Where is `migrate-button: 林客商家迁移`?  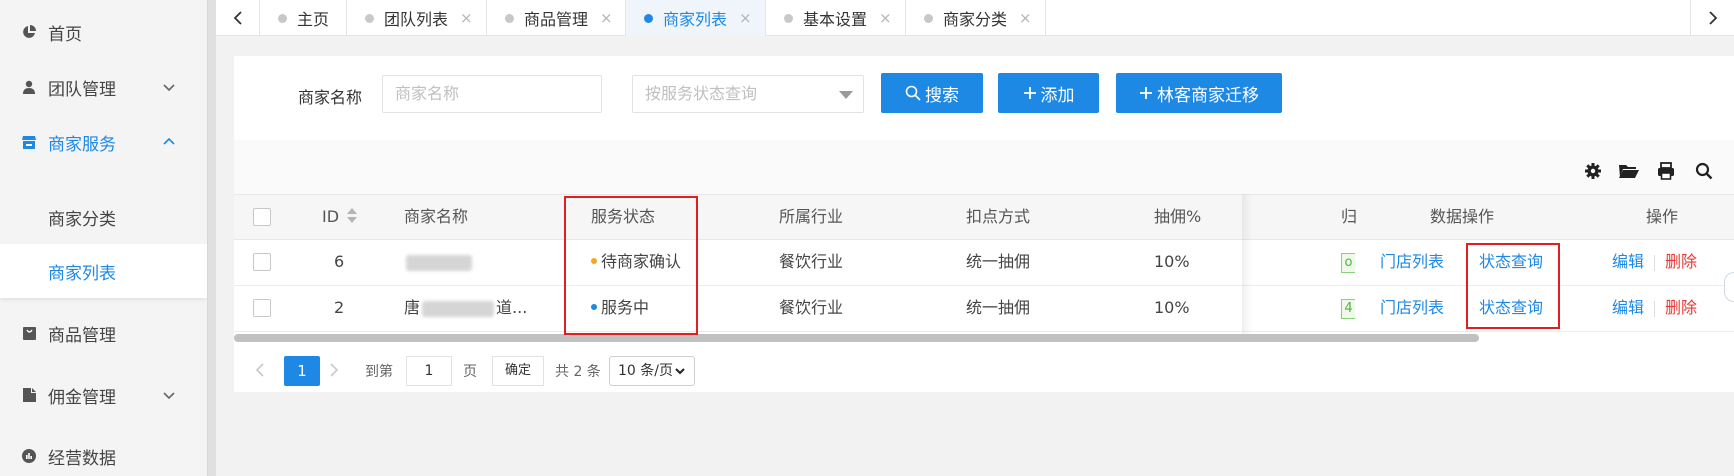 migrate-button: 林客商家迁移 is located at coordinates (1199, 93).